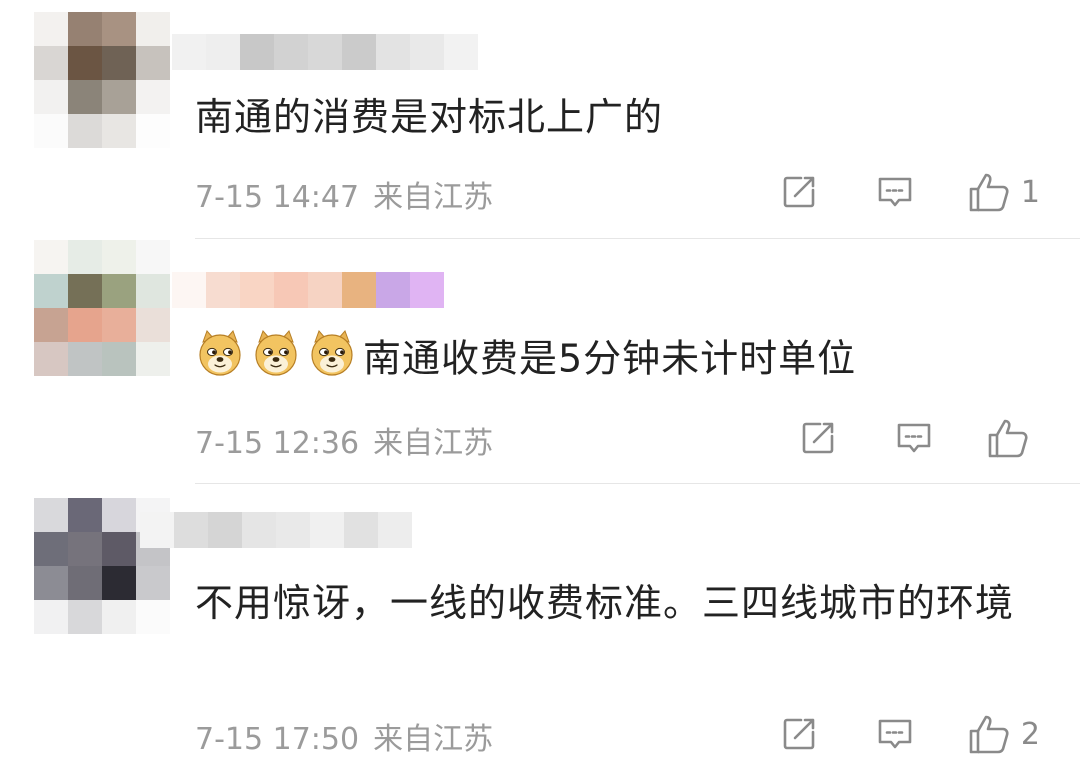 Image resolution: width=1080 pixels, height=782 pixels. Describe the element at coordinates (277, 197) in the screenshot. I see `comment-time: 7-15 14:47` at that location.